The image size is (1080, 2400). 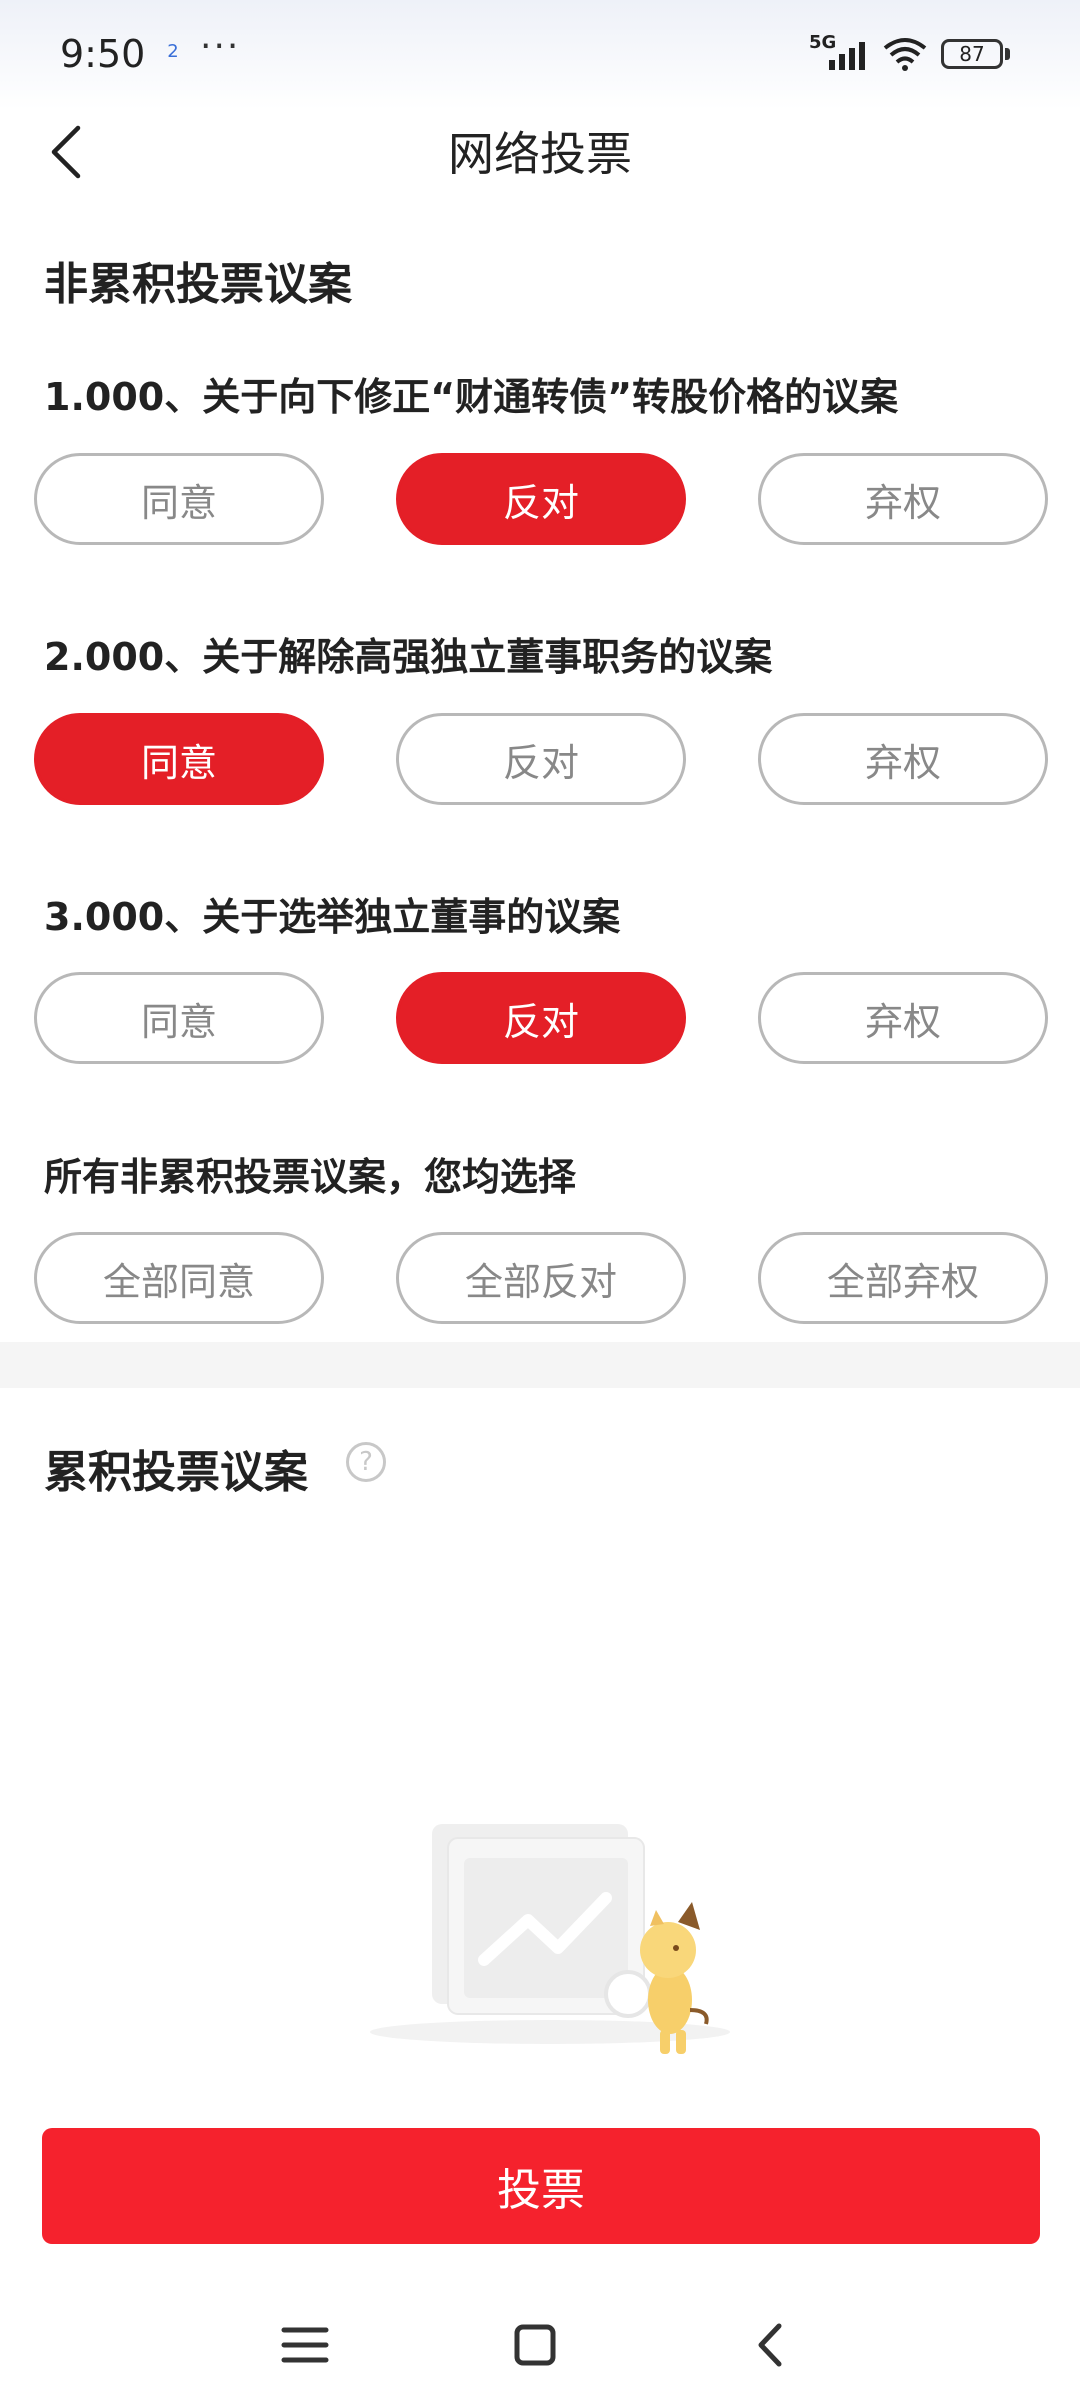 What do you see at coordinates (220, 46) in the screenshot?
I see `more-notifications-icon: ···` at bounding box center [220, 46].